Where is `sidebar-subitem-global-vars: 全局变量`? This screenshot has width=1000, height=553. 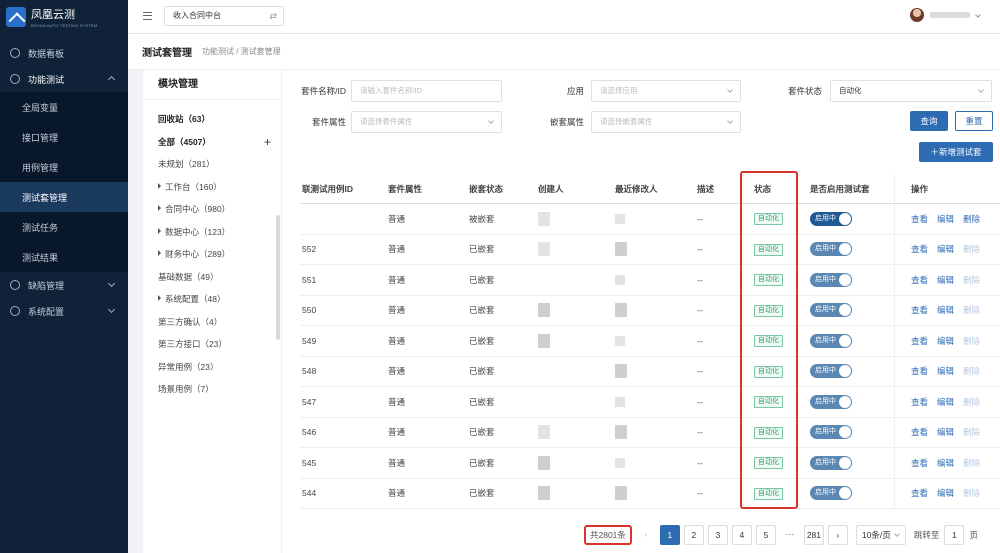
sidebar-subitem-global-vars: 全局变量 is located at coordinates (64, 107).